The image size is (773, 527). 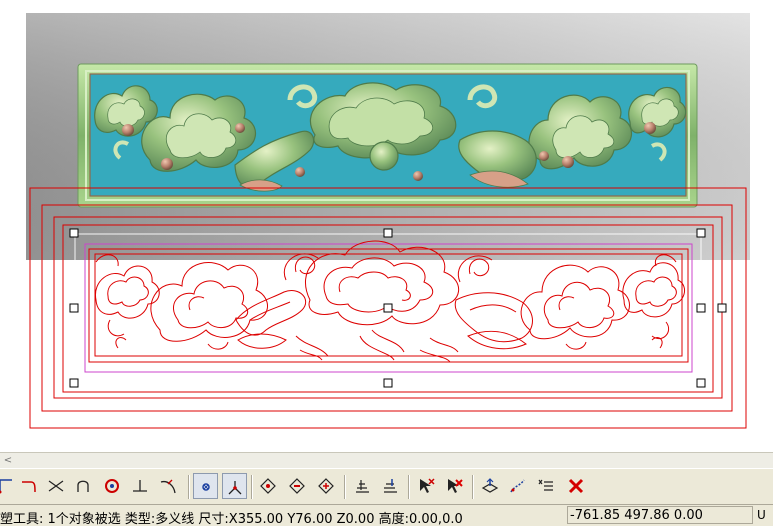 I want to click on diamond-transform-1-icon, so click(x=268, y=486).